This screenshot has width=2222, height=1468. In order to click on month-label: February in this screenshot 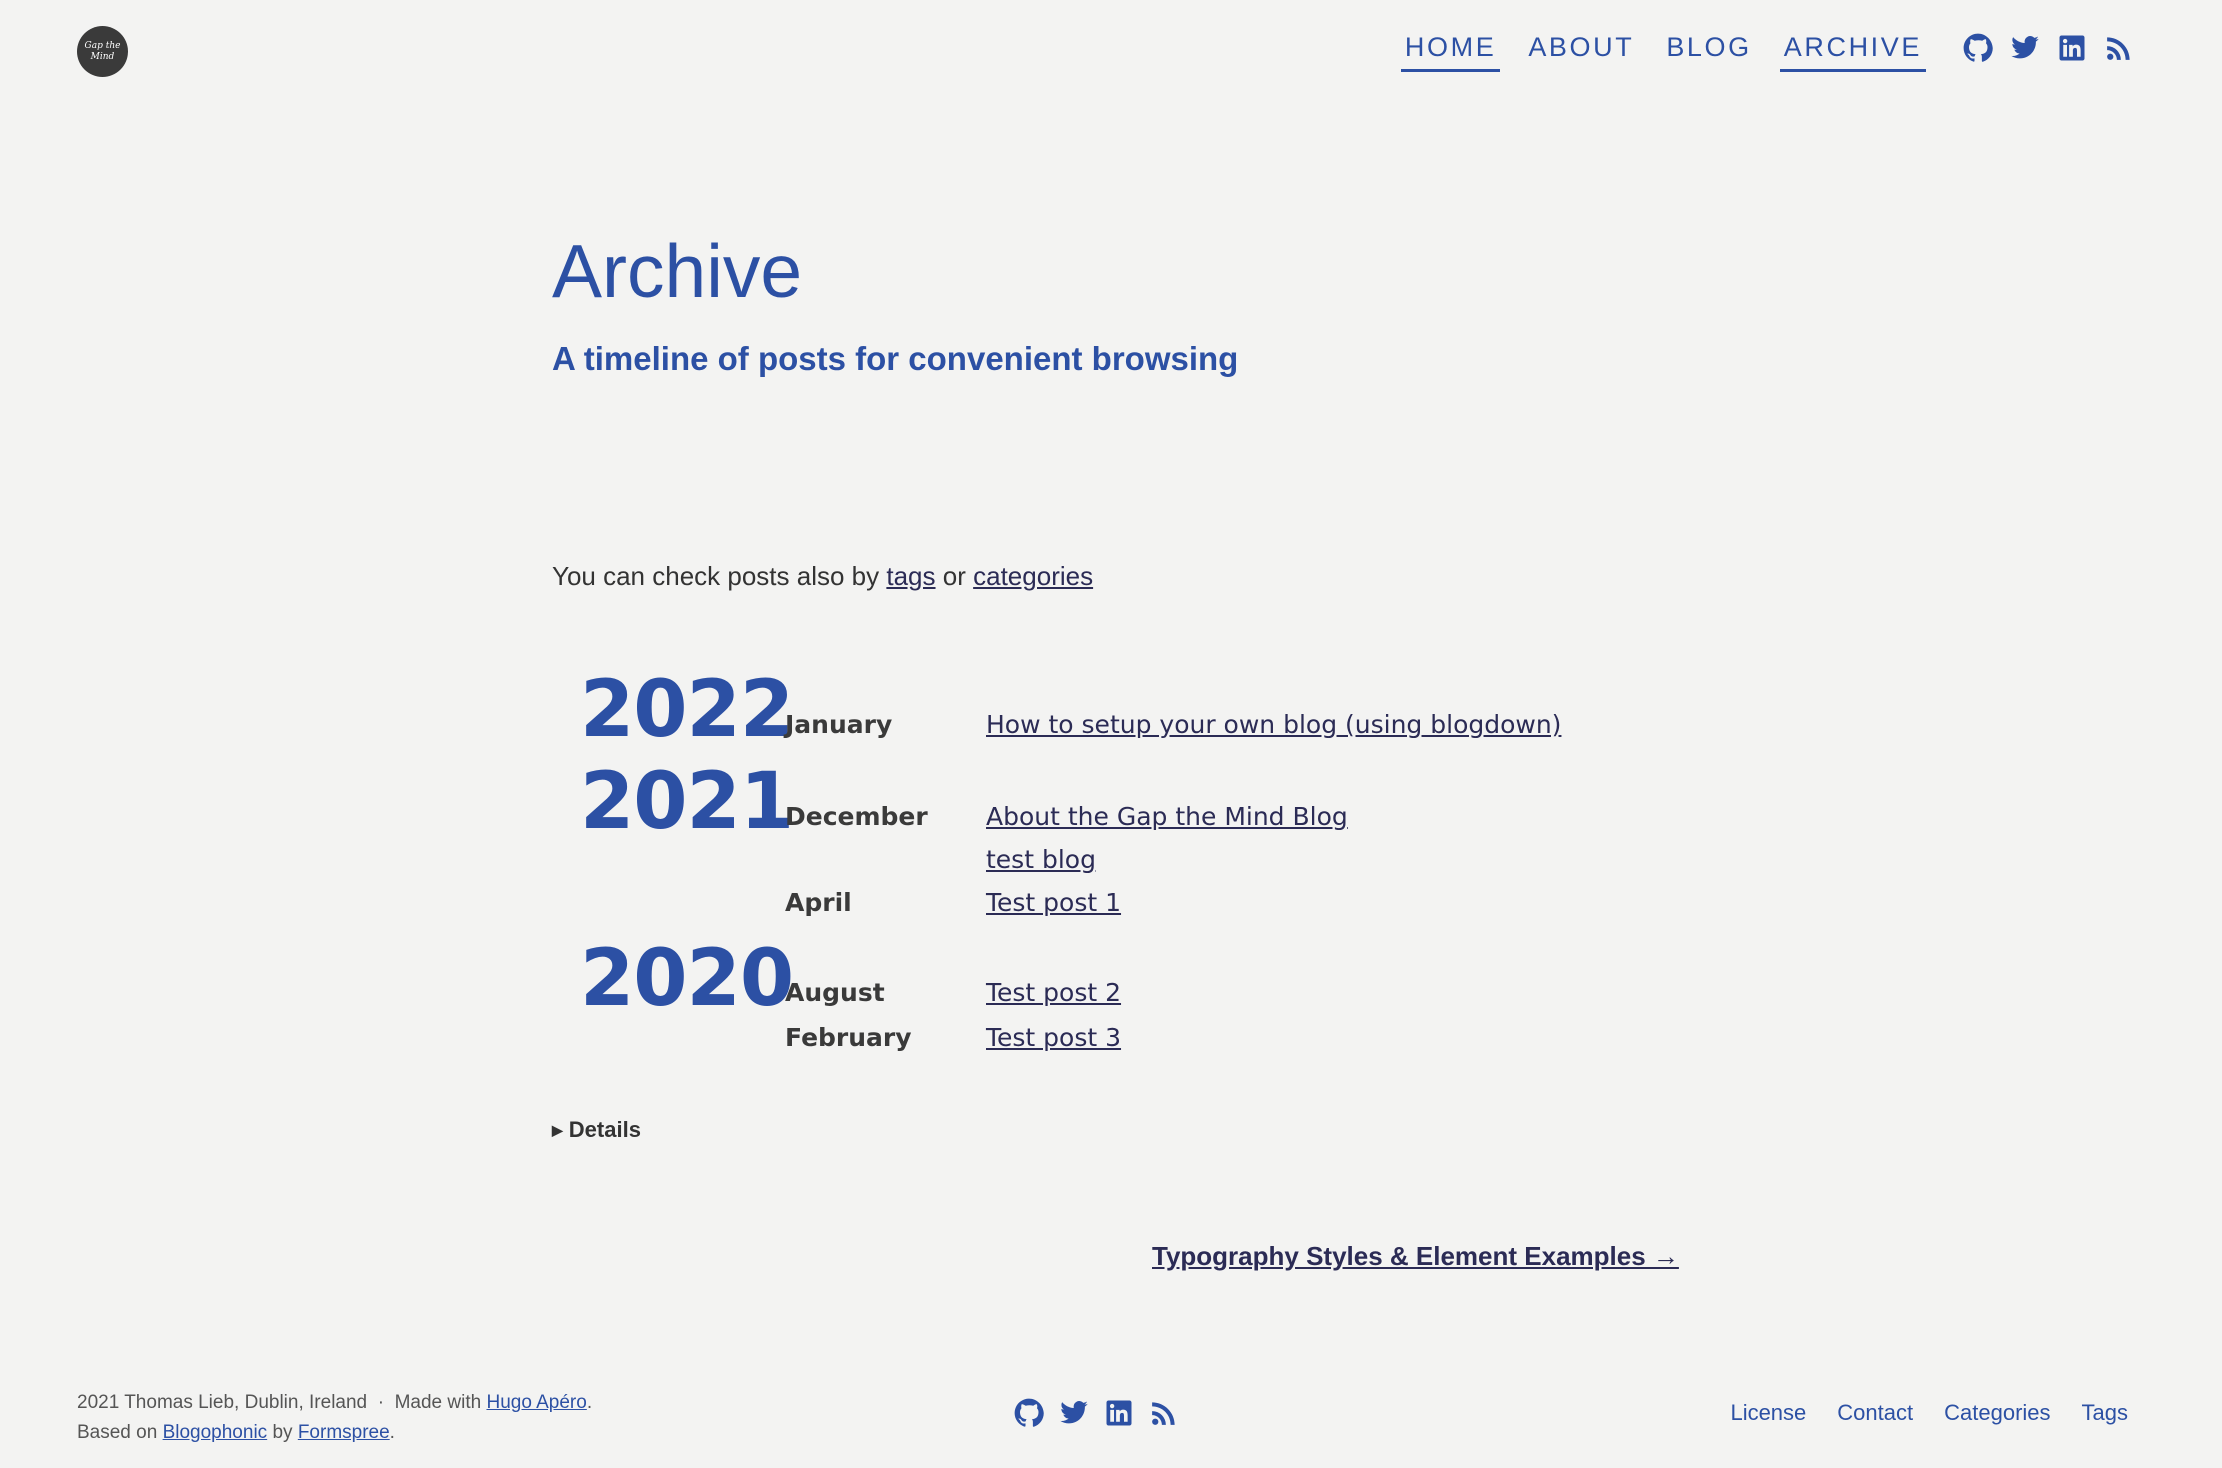, I will do `click(848, 1037)`.